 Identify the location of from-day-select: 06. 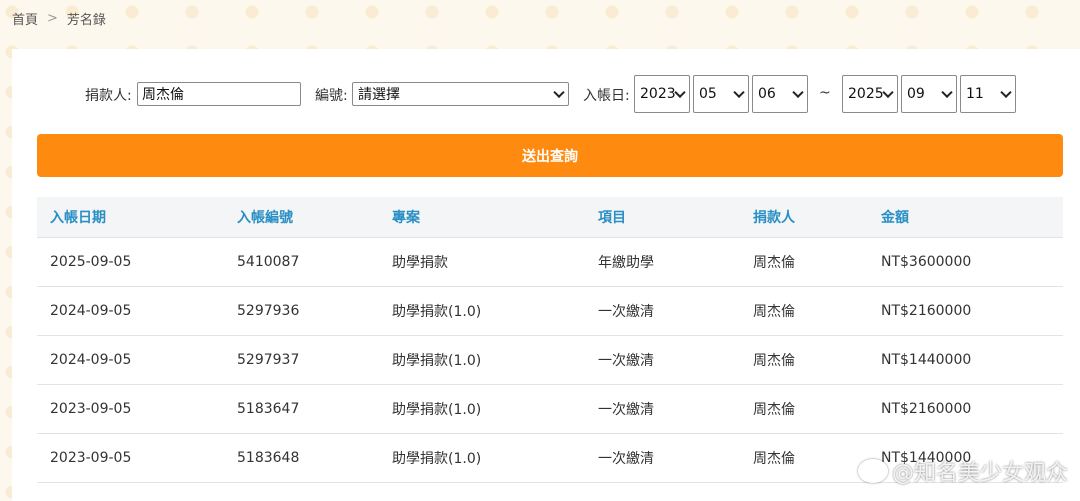
(780, 94).